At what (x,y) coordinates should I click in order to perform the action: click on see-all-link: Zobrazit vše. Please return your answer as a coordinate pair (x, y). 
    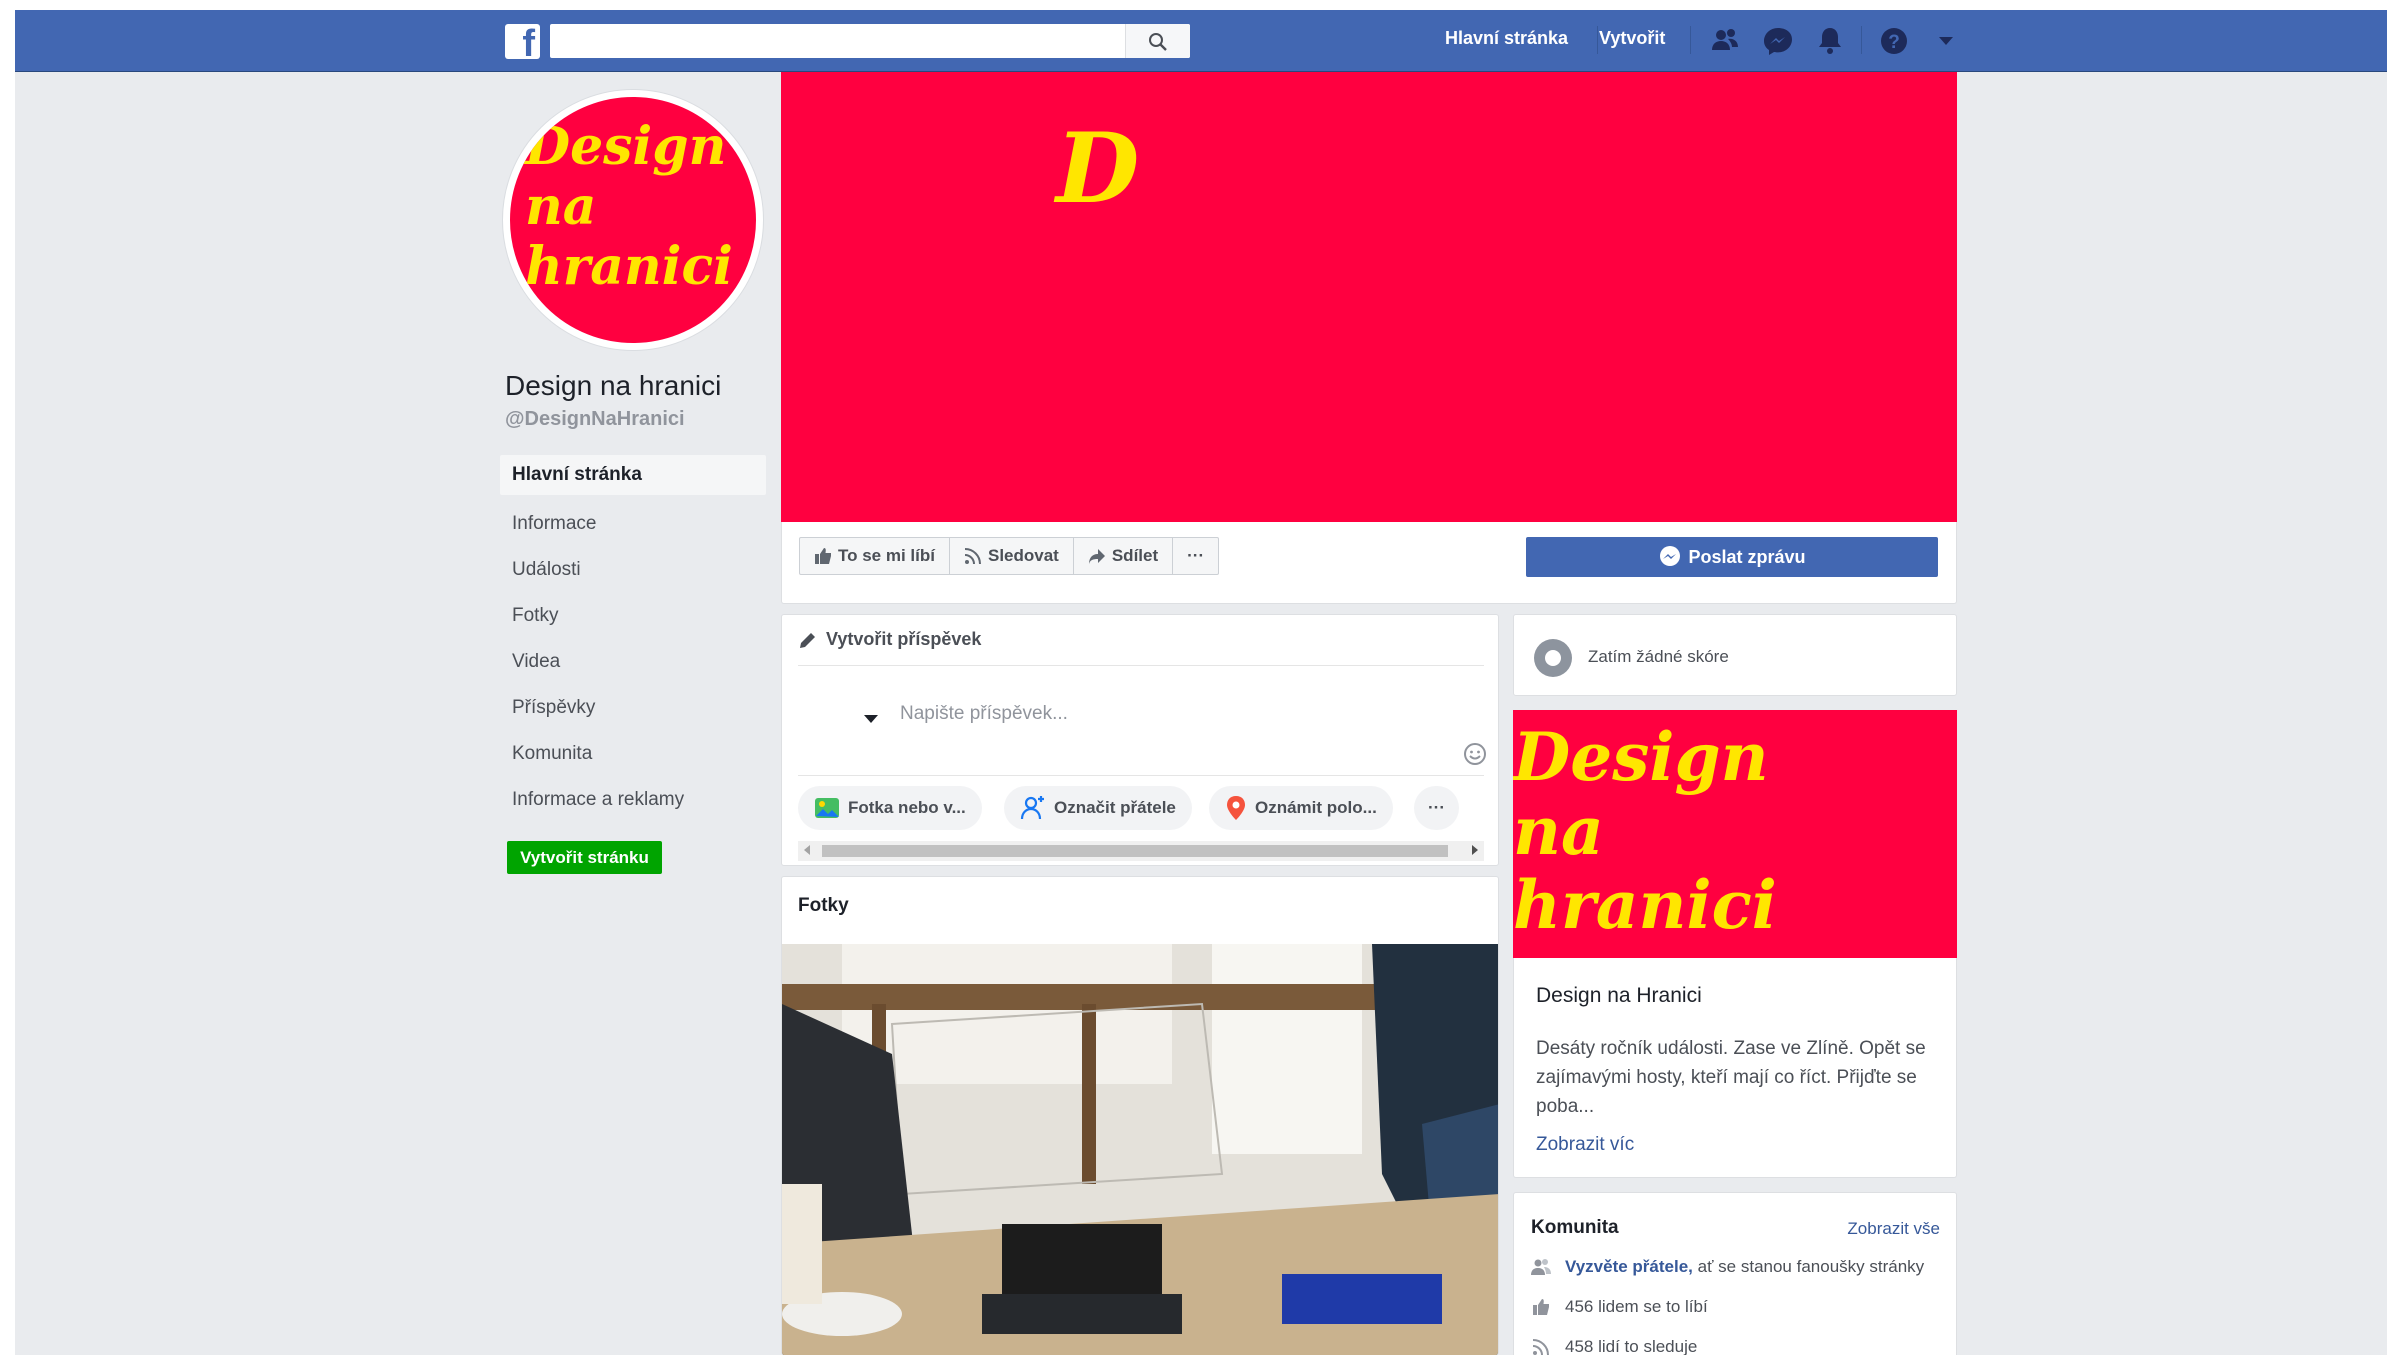
    Looking at the image, I should click on (1893, 1229).